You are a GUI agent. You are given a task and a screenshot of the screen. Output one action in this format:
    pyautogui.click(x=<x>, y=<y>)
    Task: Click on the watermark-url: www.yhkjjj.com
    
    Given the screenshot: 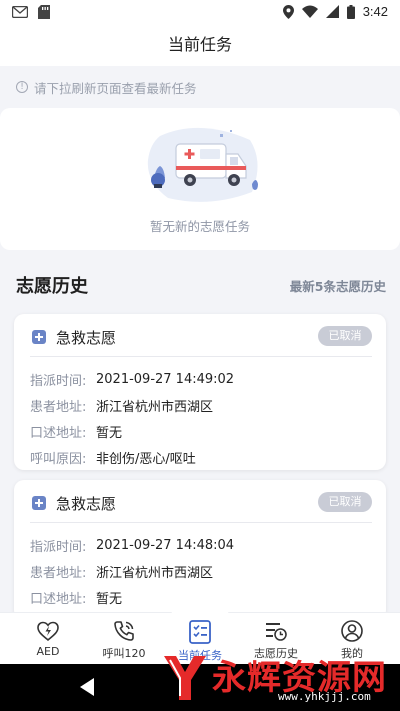 What is the action you would take?
    pyautogui.click(x=324, y=696)
    